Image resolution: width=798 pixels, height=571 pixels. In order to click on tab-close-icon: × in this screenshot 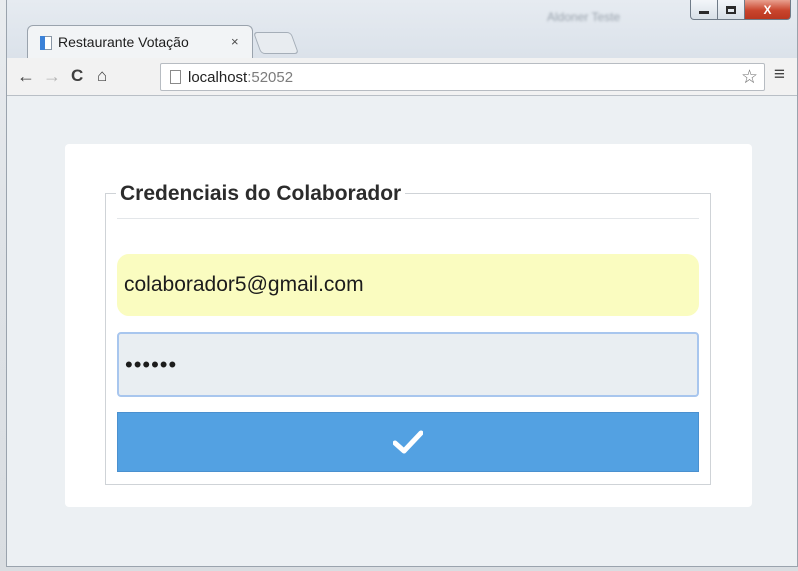, I will do `click(235, 41)`.